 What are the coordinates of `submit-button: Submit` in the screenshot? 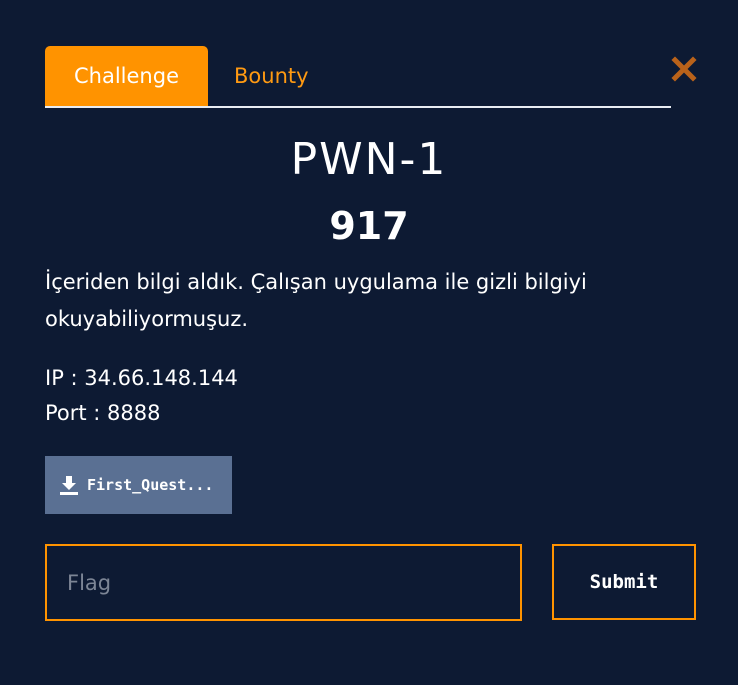 It's located at (624, 582).